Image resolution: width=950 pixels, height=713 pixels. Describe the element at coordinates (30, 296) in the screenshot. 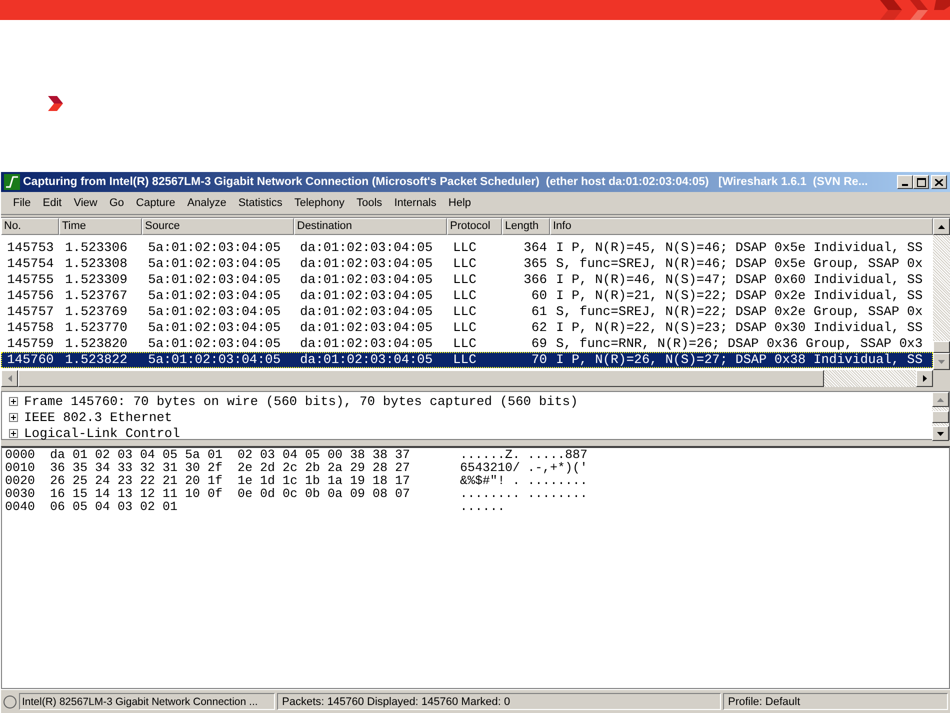

I see `number-cell-text: 145756` at that location.